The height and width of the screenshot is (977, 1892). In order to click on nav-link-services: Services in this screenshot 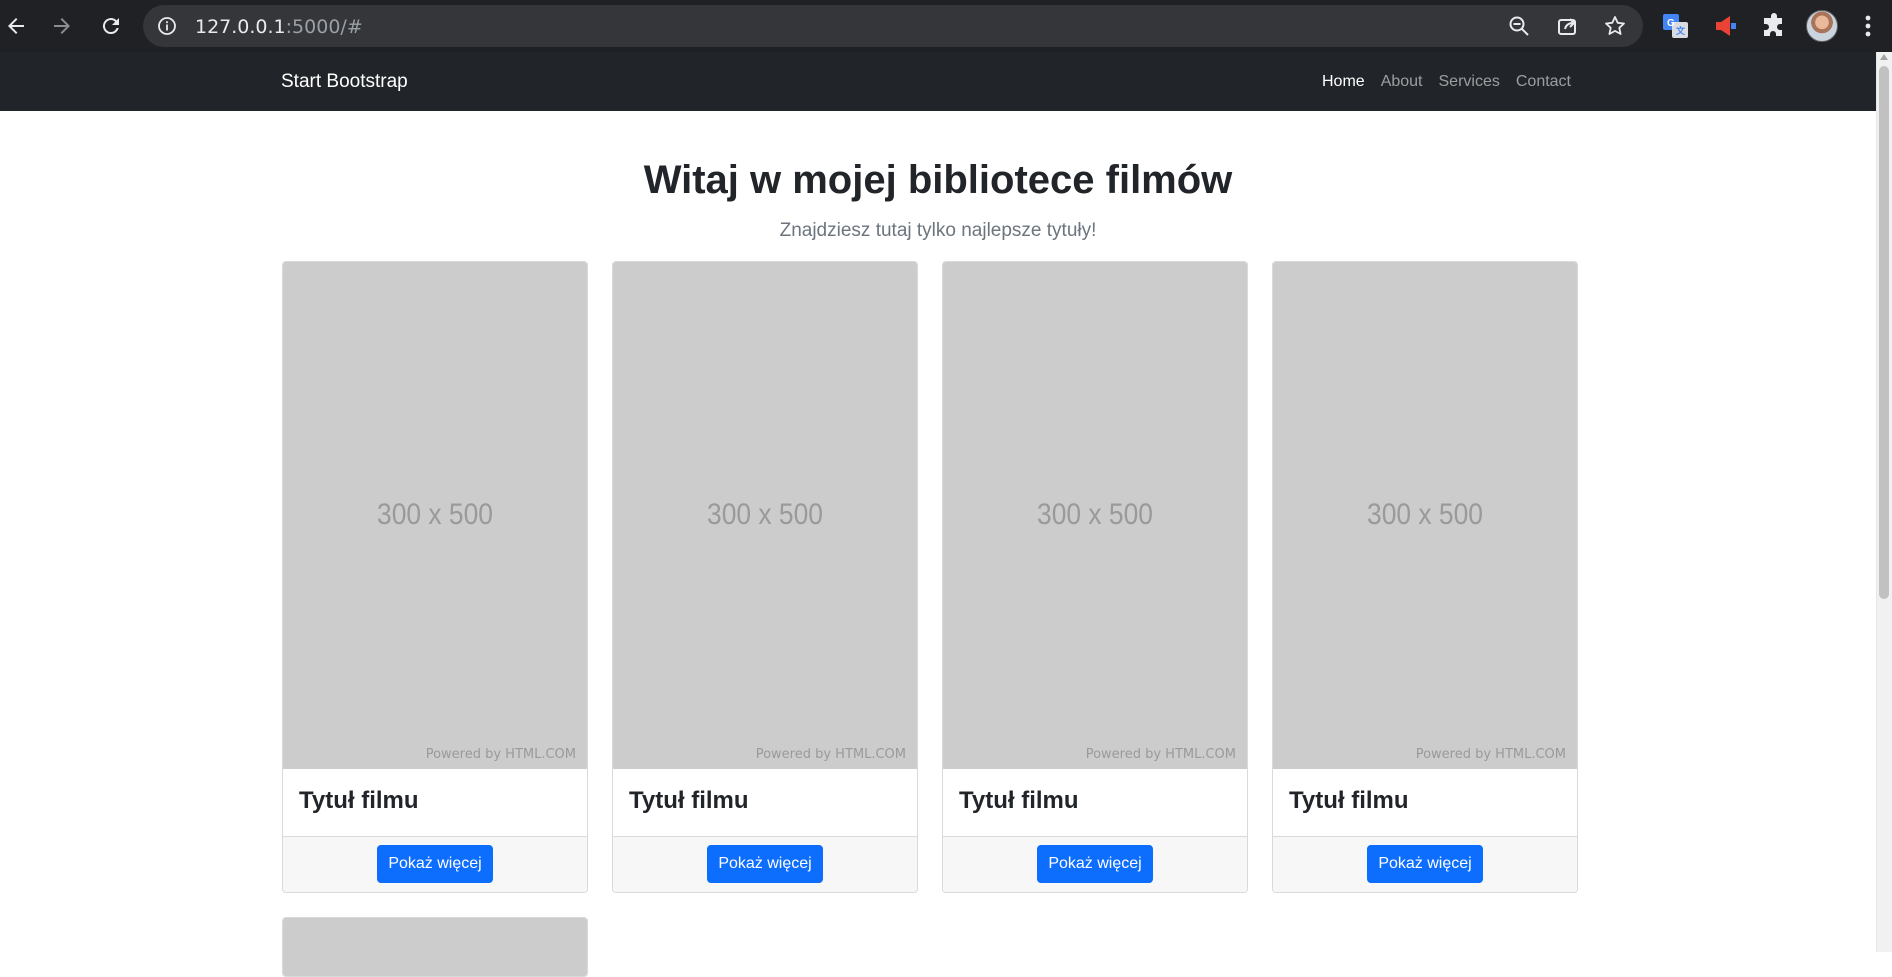, I will do `click(1469, 82)`.